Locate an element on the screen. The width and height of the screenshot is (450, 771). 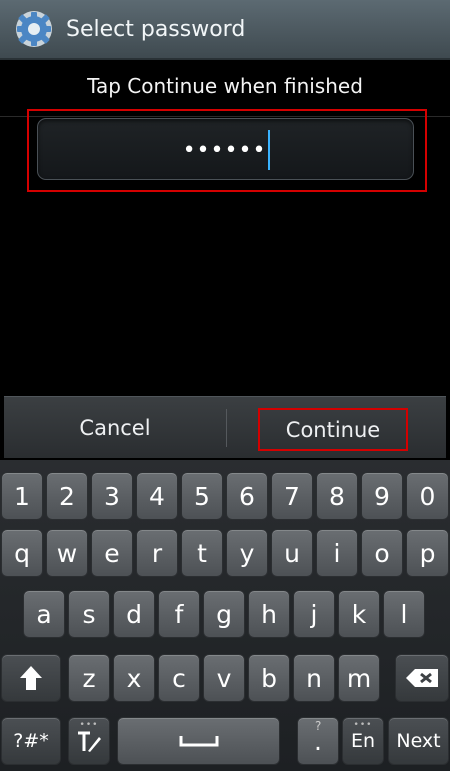
key-r: r is located at coordinates (157, 553).